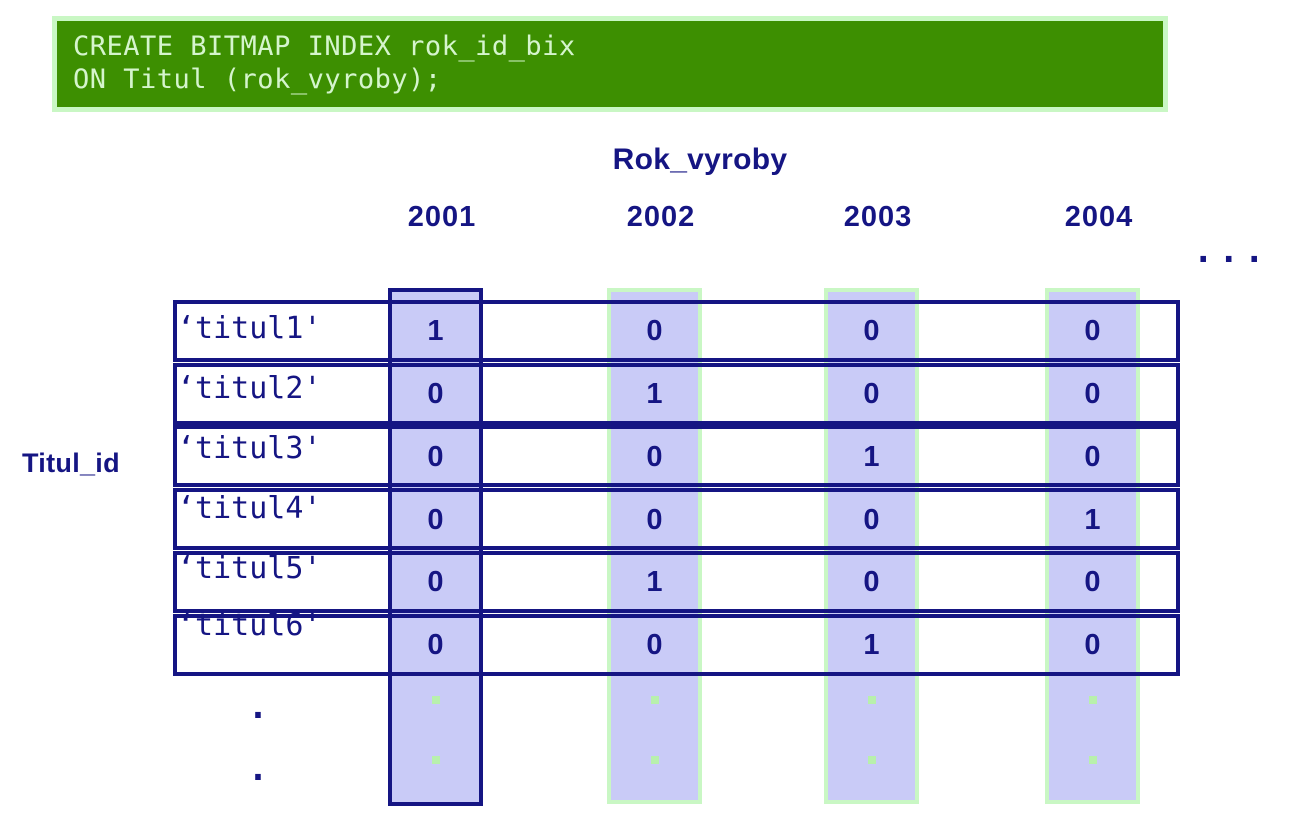  Describe the element at coordinates (654, 520) in the screenshot. I see `bit-cell-titul4-2002: 0` at that location.